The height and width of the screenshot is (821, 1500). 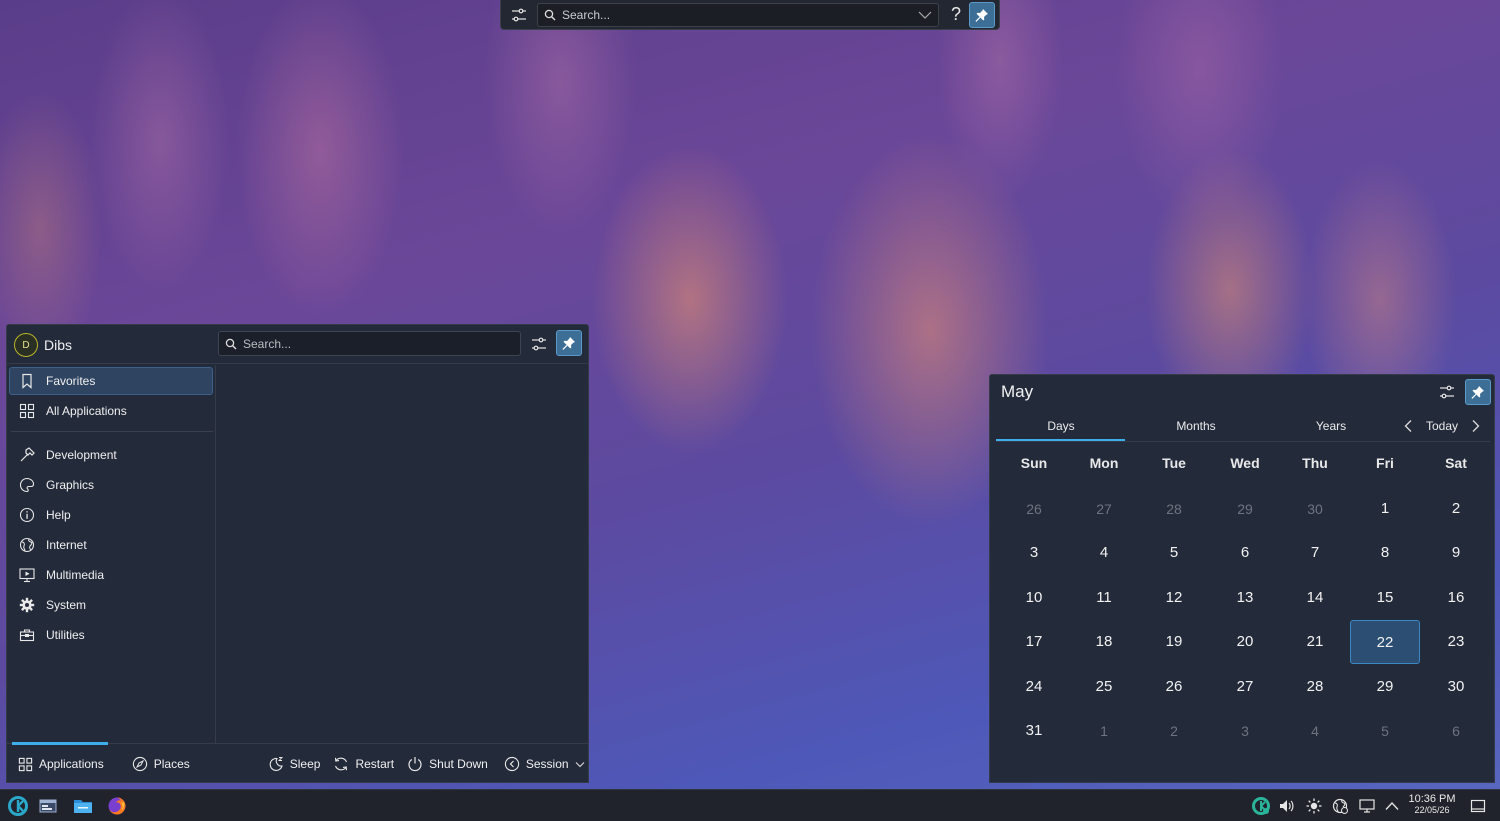 I want to click on brightness-button, so click(x=1314, y=806).